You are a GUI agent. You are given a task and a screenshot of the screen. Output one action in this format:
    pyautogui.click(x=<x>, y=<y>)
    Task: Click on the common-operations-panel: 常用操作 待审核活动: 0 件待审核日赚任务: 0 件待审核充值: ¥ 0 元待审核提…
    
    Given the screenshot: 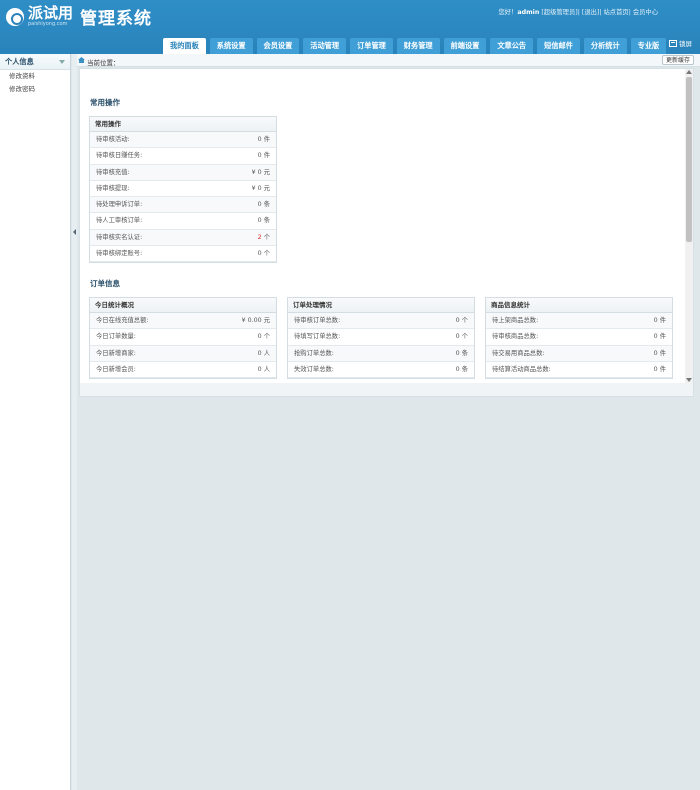 What is the action you would take?
    pyautogui.click(x=183, y=190)
    